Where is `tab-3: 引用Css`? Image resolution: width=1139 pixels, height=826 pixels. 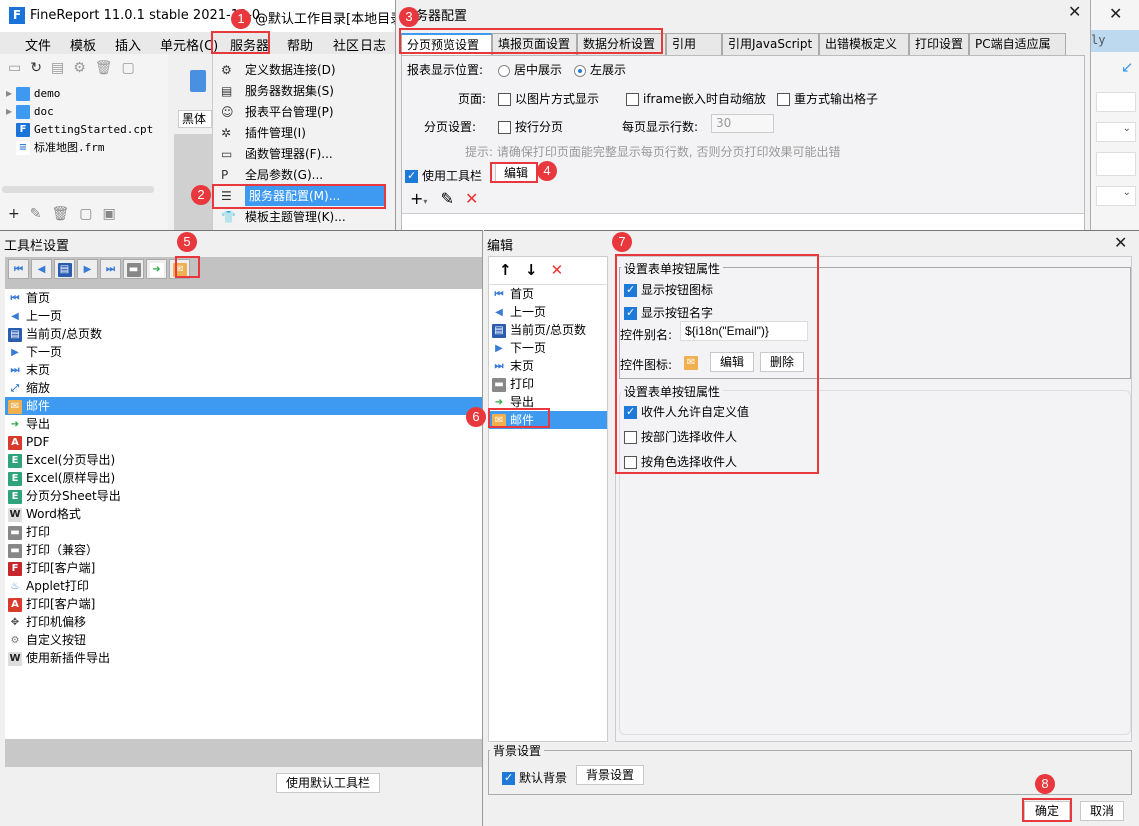
tab-3: 引用Css is located at coordinates (694, 52).